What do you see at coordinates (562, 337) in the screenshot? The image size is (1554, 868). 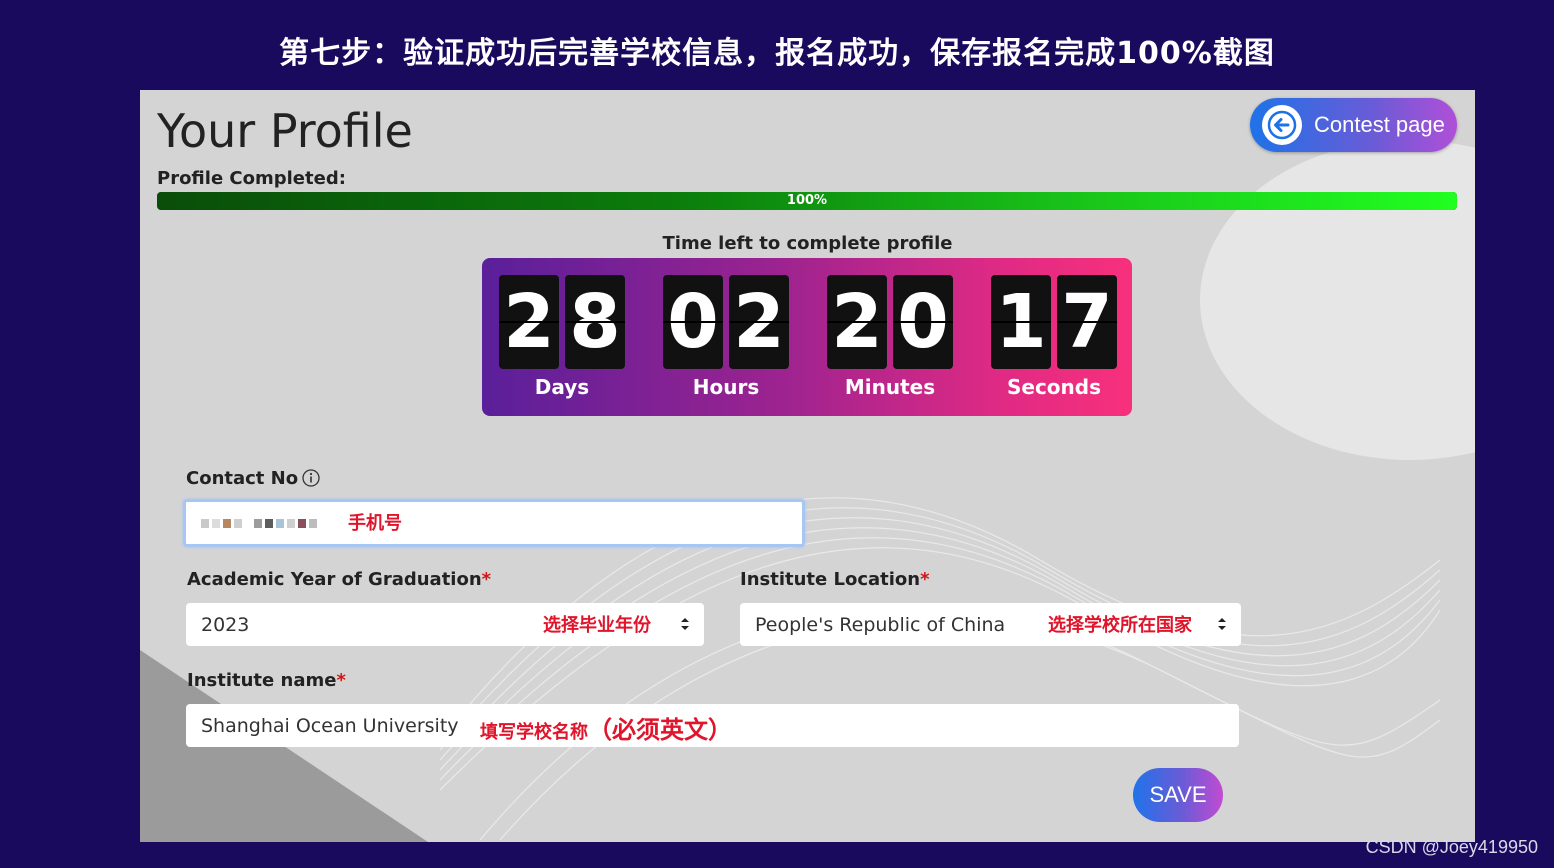 I see `countdown-days: 2 8 Days` at bounding box center [562, 337].